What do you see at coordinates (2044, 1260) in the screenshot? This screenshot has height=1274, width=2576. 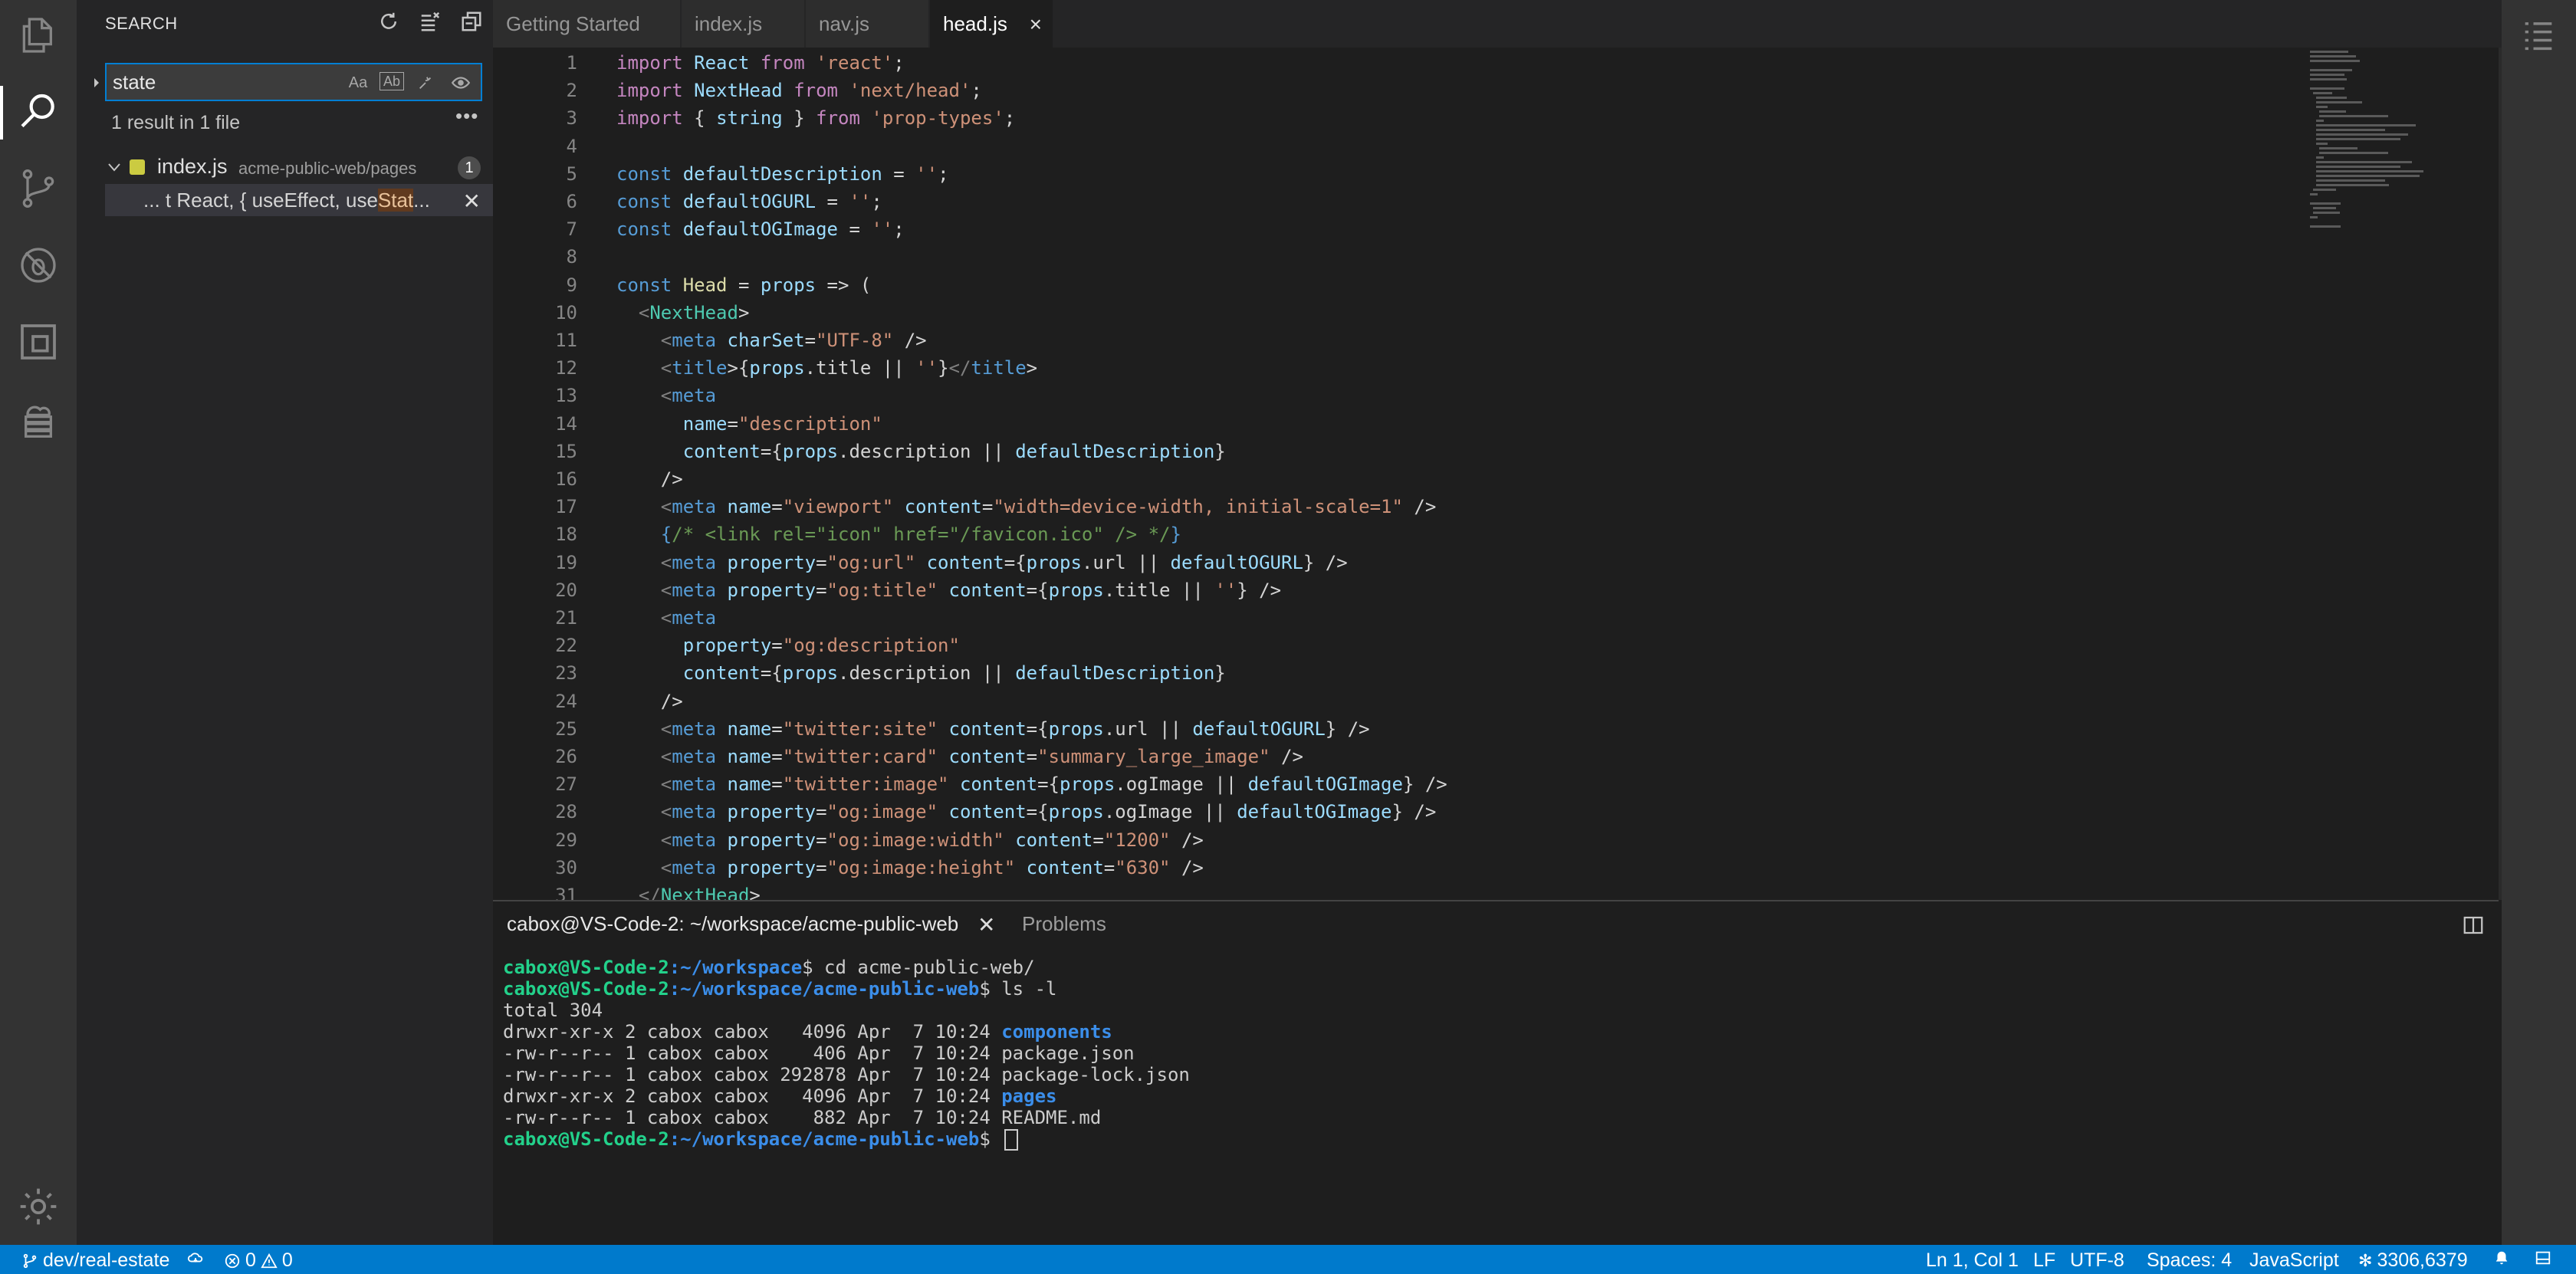 I see `line-ending: LF` at bounding box center [2044, 1260].